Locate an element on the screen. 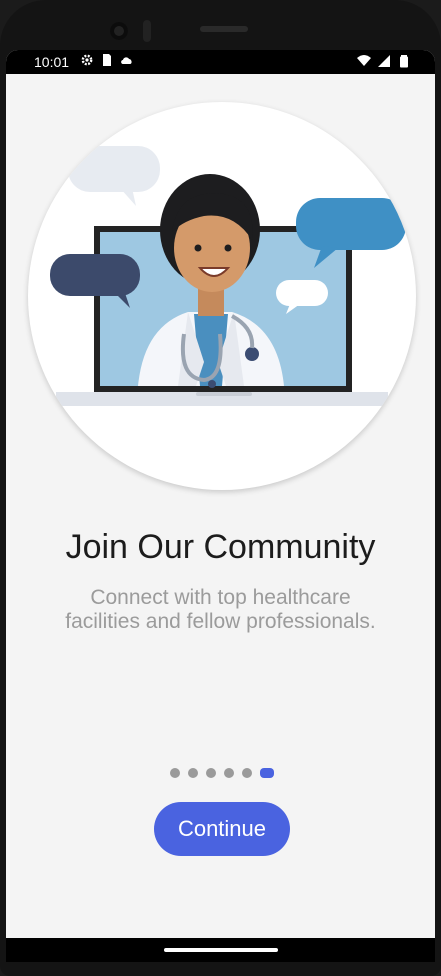  signal-icon is located at coordinates (384, 61).